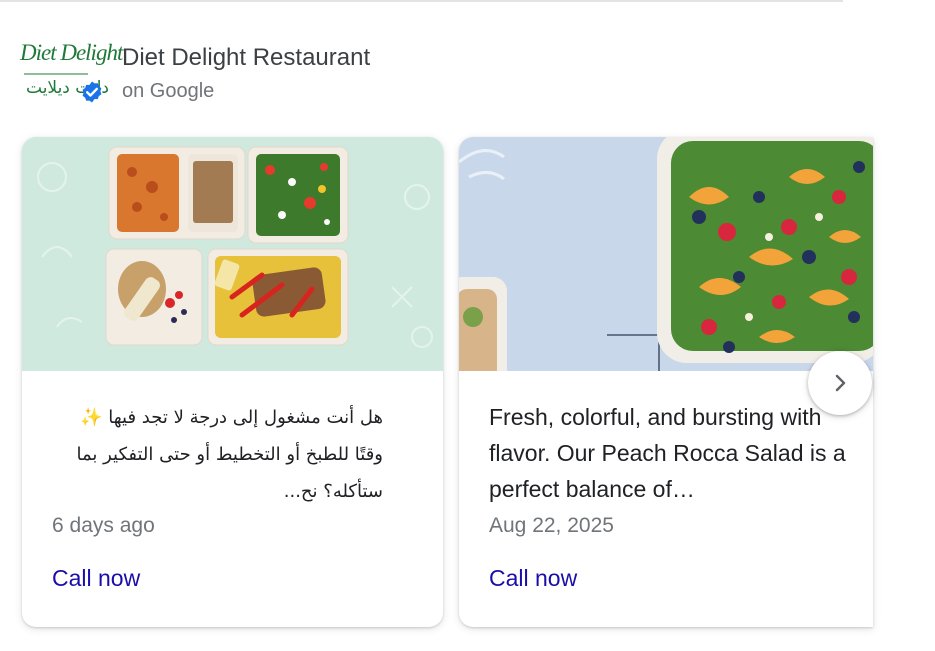 This screenshot has width=935, height=651. I want to click on chevron-right-icon, so click(840, 383).